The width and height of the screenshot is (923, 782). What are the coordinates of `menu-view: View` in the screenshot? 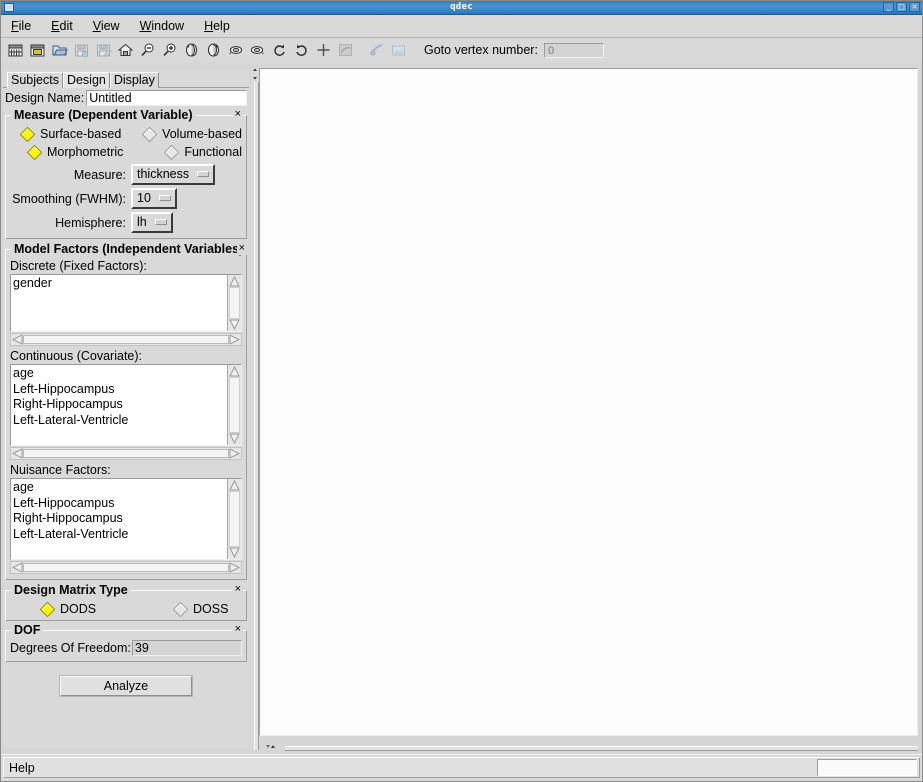 It's located at (110, 26).